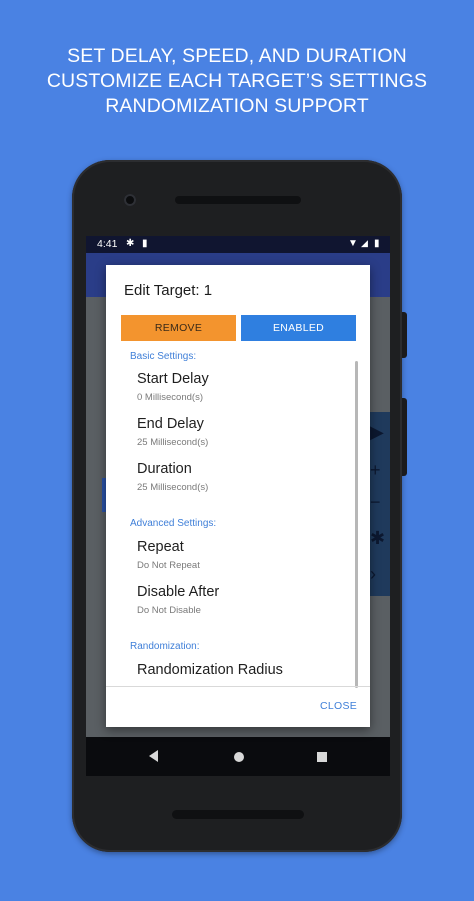 This screenshot has width=474, height=901. What do you see at coordinates (237, 106) in the screenshot?
I see `headline-line-3: RANDOMIZATION SUPPORT` at bounding box center [237, 106].